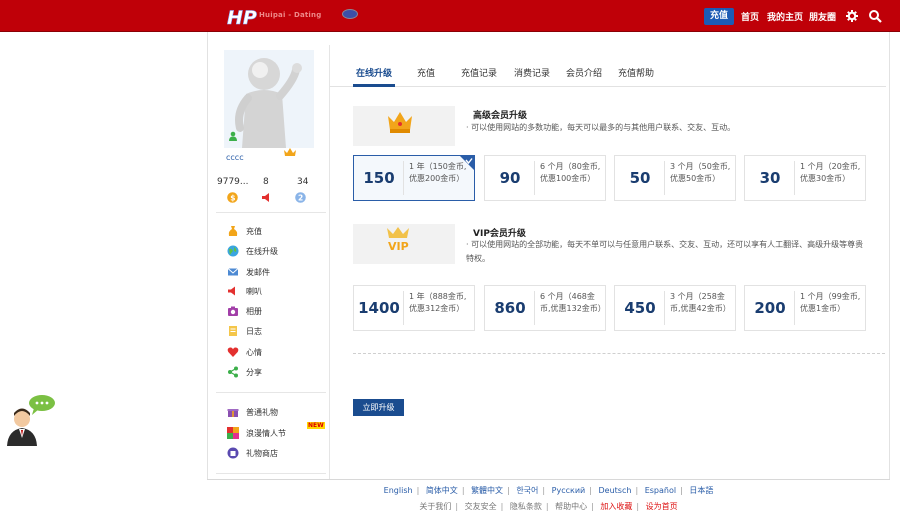  Describe the element at coordinates (510, 178) in the screenshot. I see `plan-price: 90` at that location.